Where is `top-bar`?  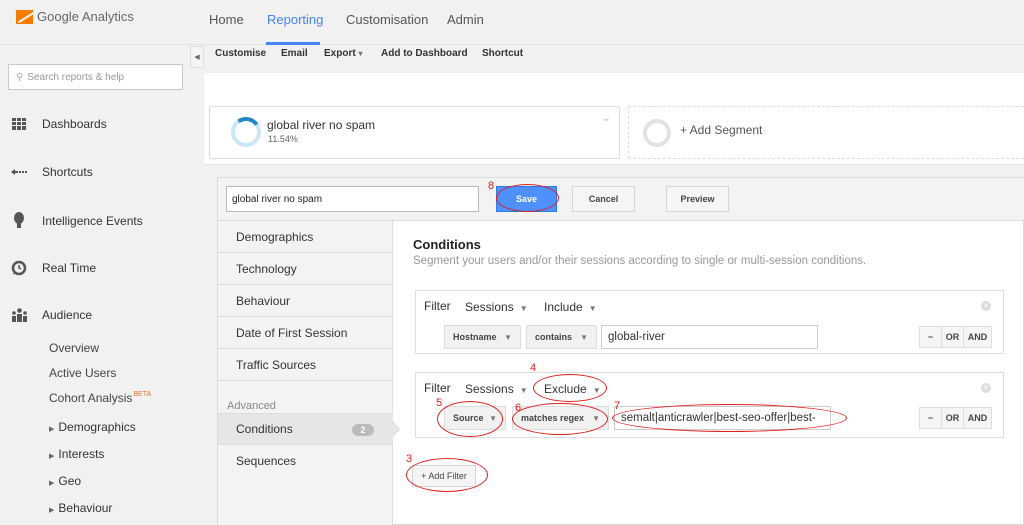
top-bar is located at coordinates (512, 22).